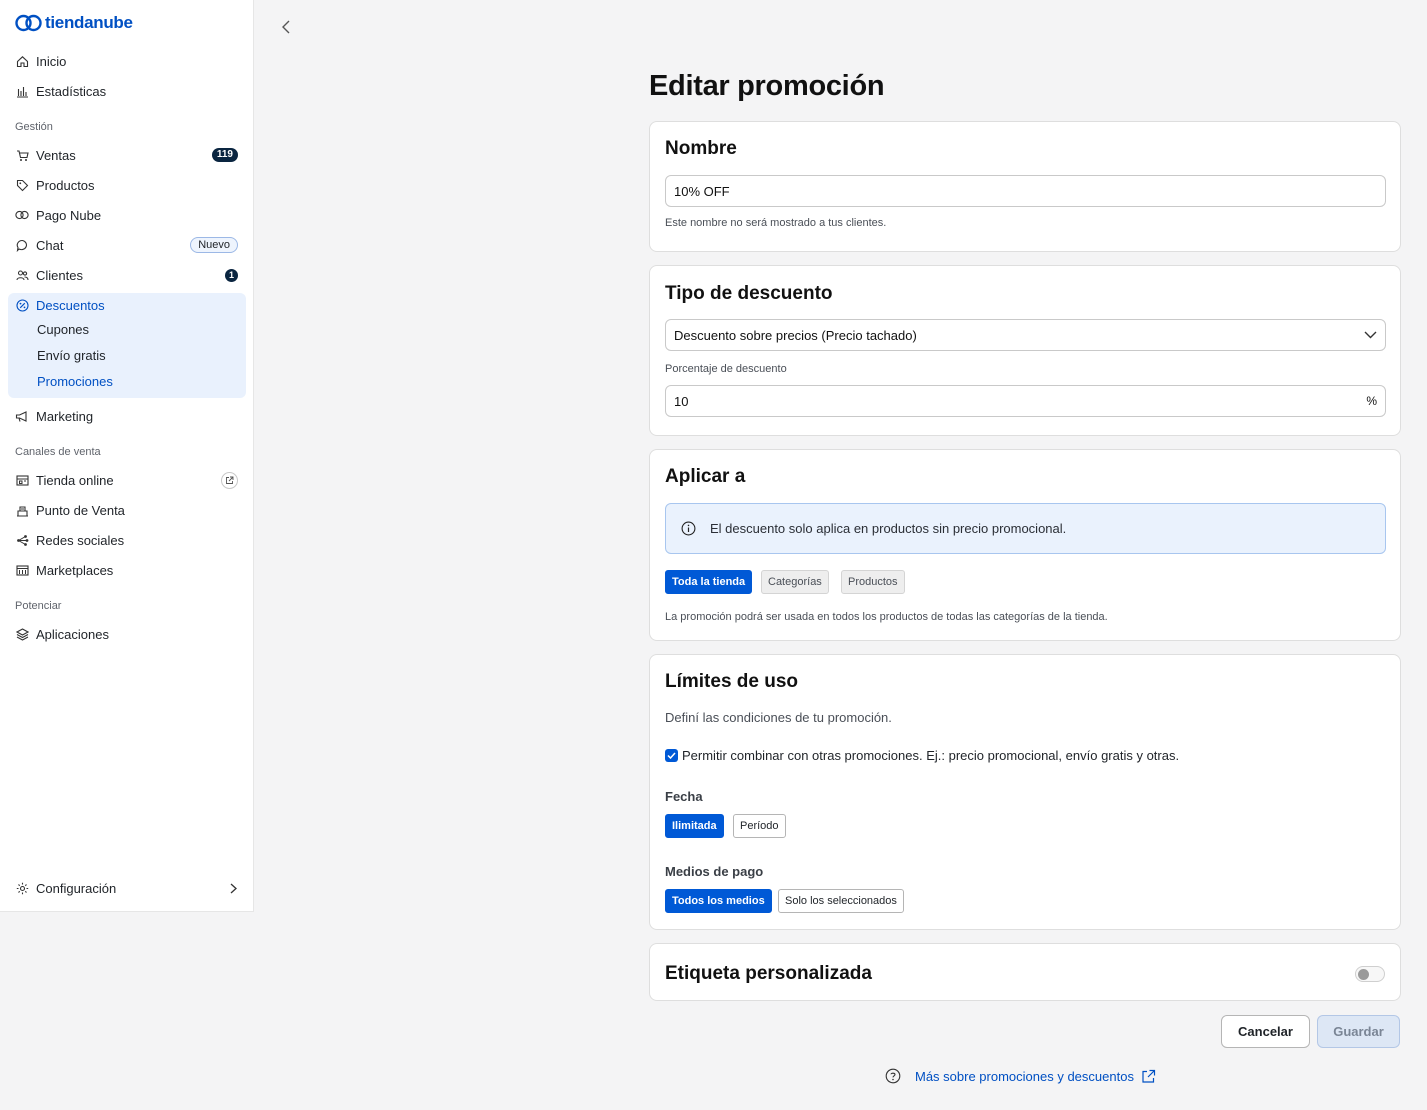 This screenshot has width=1427, height=1110. Describe the element at coordinates (893, 1076) in the screenshot. I see `question-circle-icon` at that location.